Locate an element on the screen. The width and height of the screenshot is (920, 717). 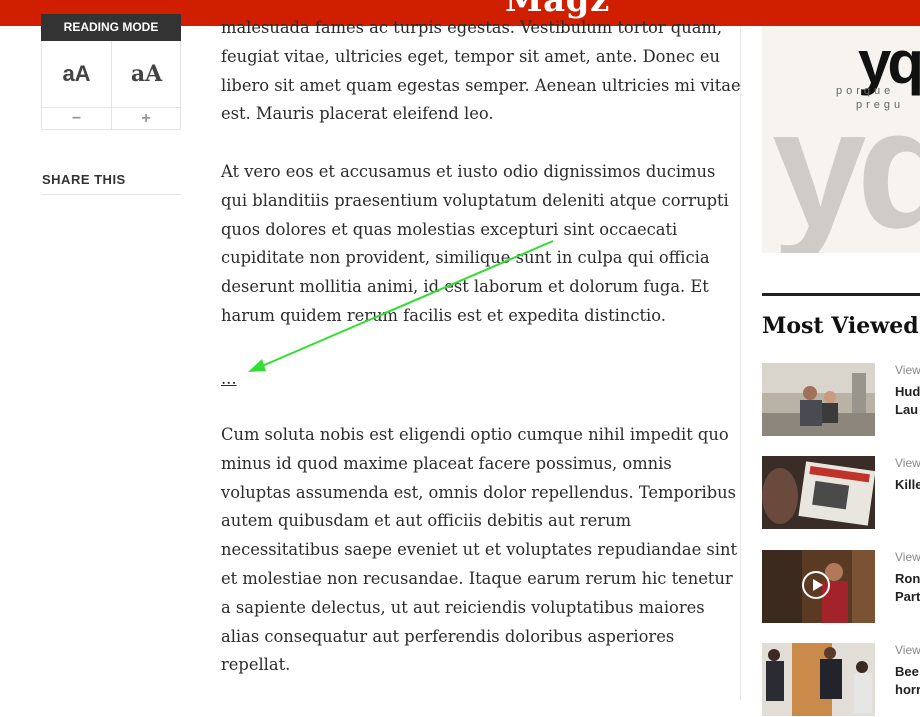
text-line: est. Mauris placerat eleifend leo. is located at coordinates (357, 114).